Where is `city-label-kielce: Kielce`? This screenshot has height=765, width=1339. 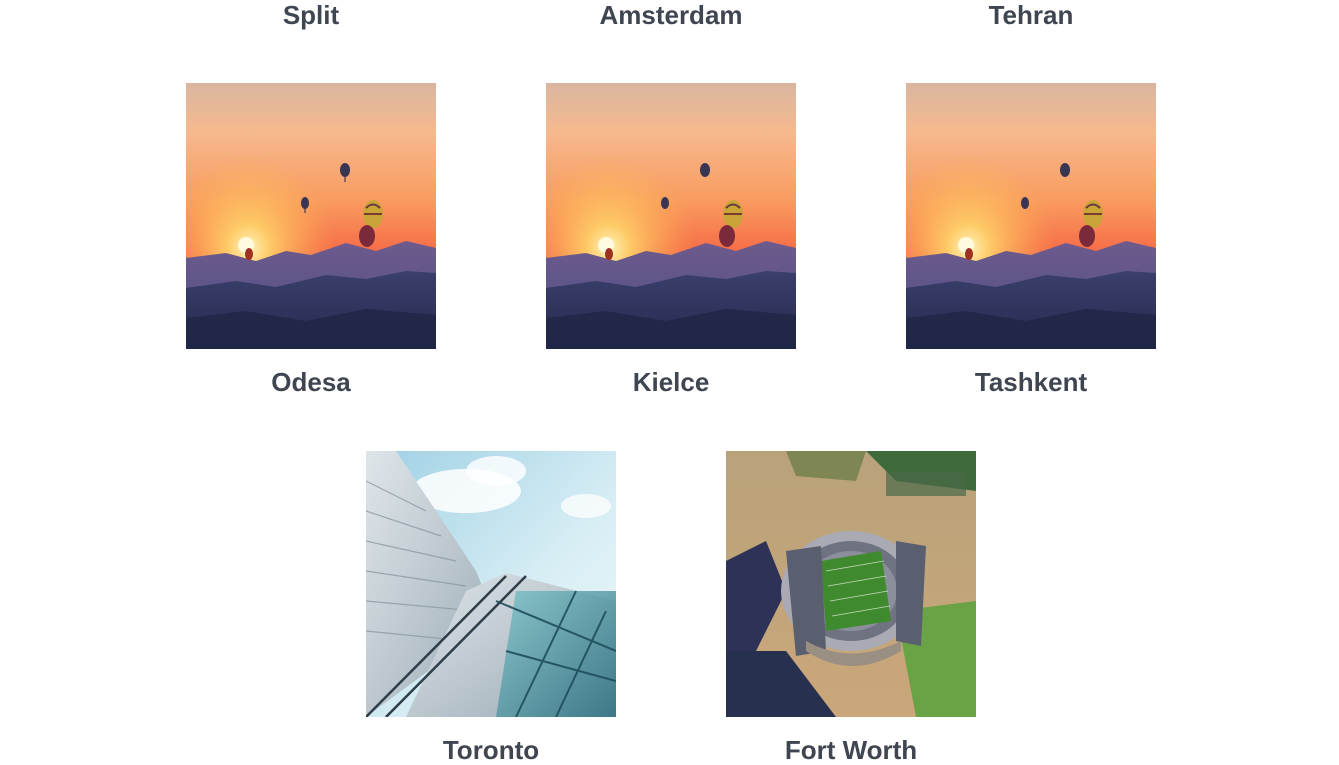 city-label-kielce: Kielce is located at coordinates (671, 382).